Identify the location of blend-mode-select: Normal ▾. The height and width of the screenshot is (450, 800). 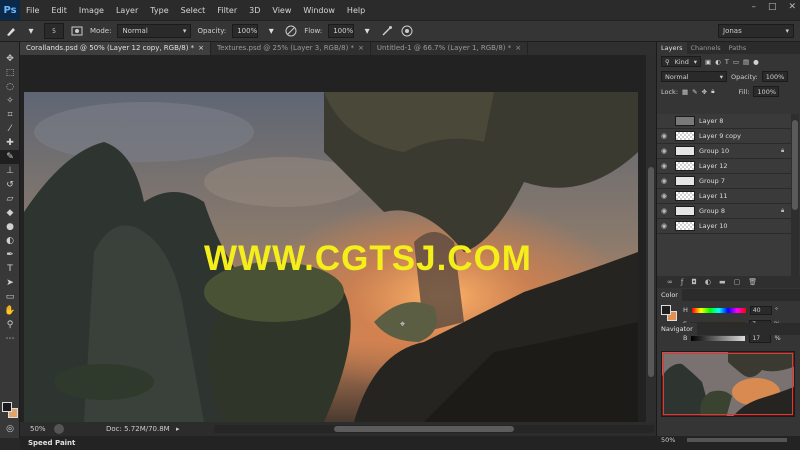
(694, 76).